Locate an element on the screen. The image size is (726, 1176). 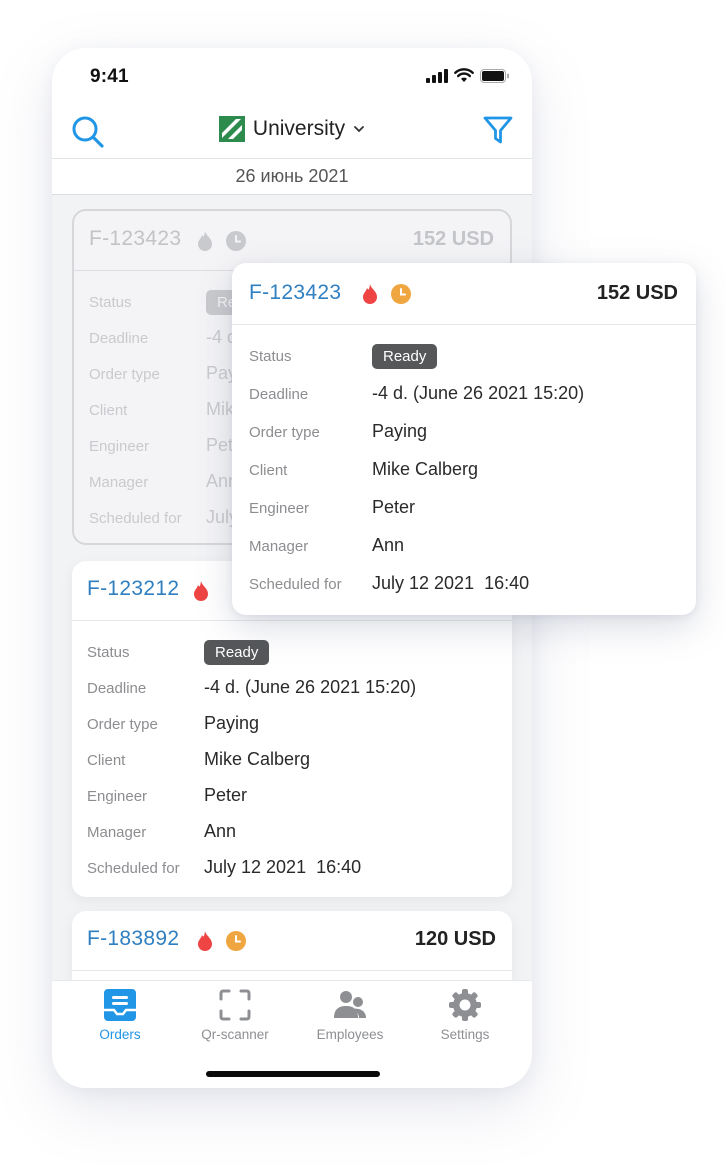
tab-label: Qr-scanner is located at coordinates (235, 1034).